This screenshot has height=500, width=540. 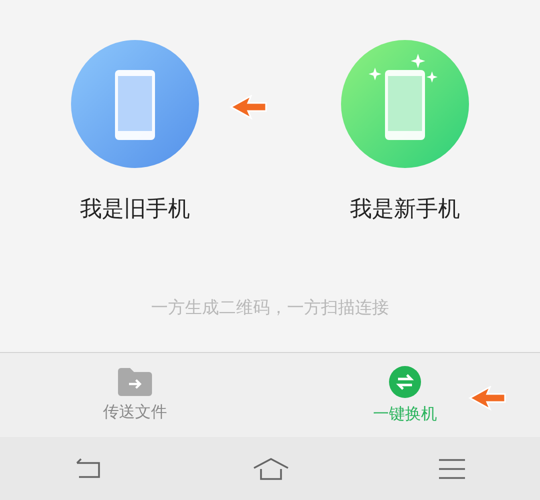 I want to click on swap-icon, so click(x=405, y=382).